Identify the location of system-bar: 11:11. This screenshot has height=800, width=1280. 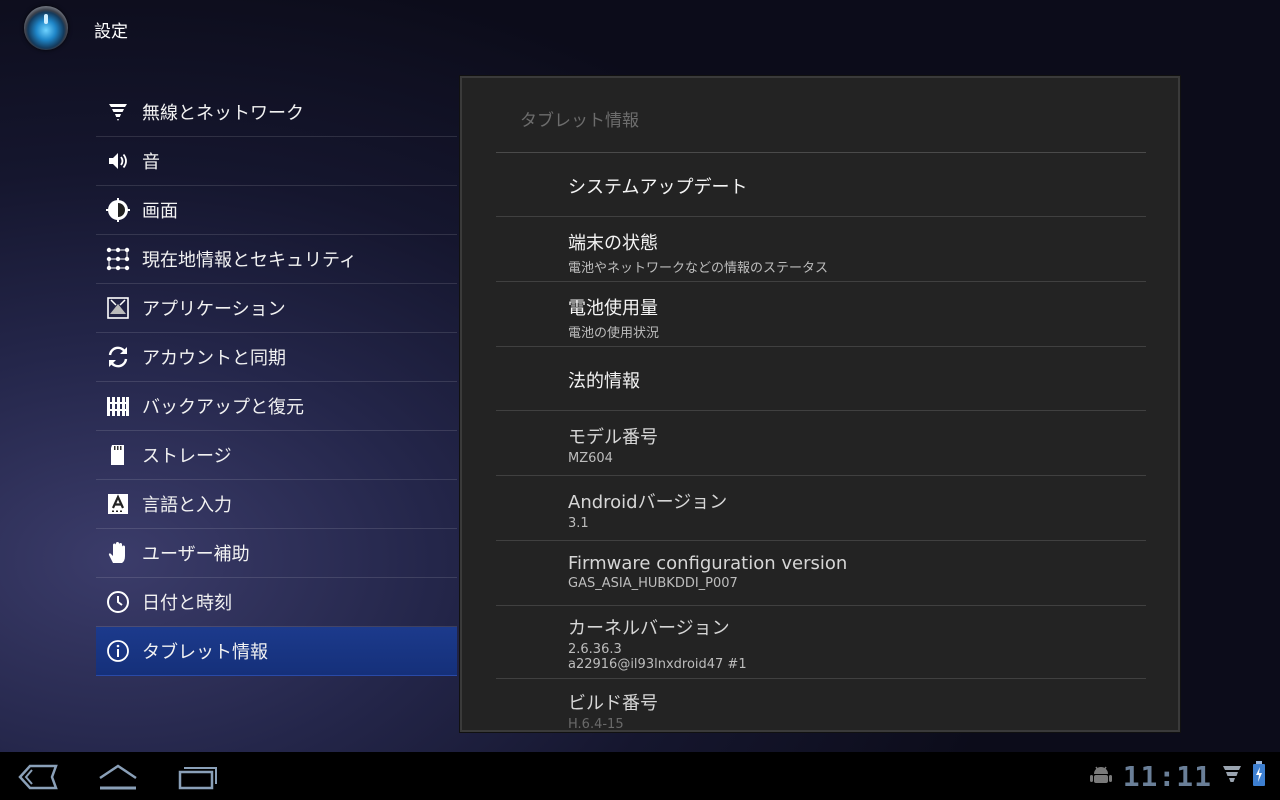
(640, 776).